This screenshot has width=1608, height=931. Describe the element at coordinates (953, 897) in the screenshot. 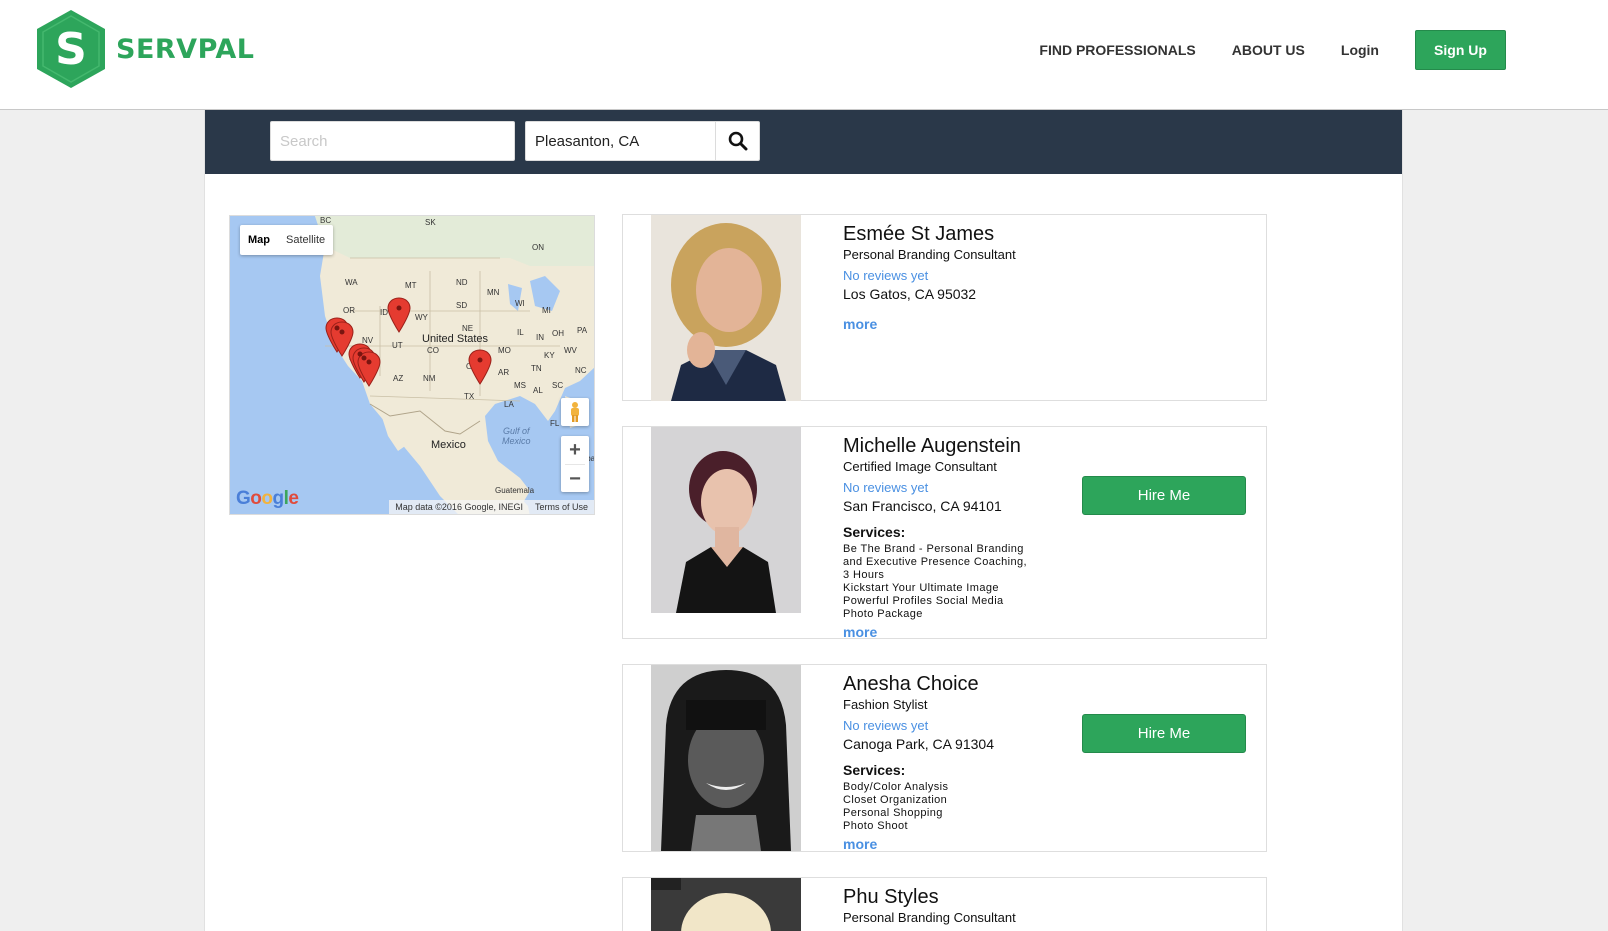

I see `professional-name: Phu Styles` at that location.